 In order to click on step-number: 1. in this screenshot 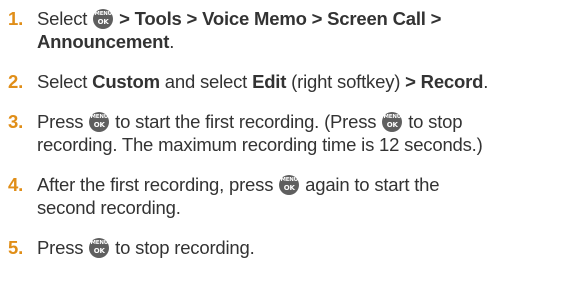, I will do `click(16, 18)`.